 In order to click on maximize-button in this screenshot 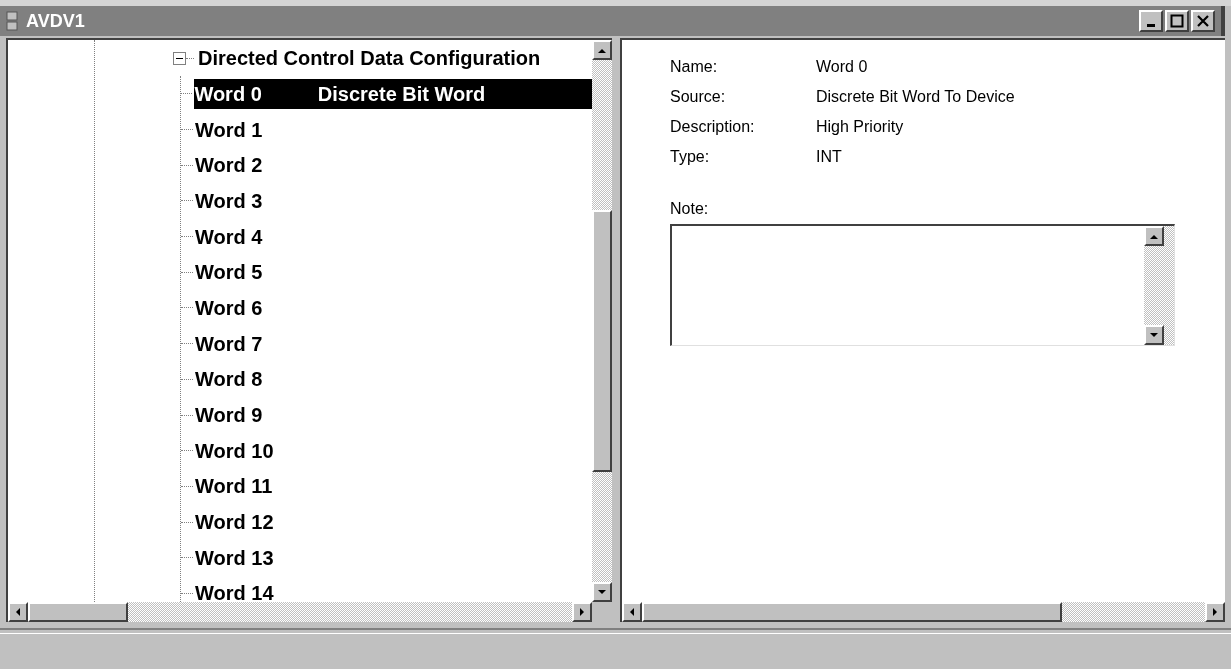, I will do `click(1177, 21)`.